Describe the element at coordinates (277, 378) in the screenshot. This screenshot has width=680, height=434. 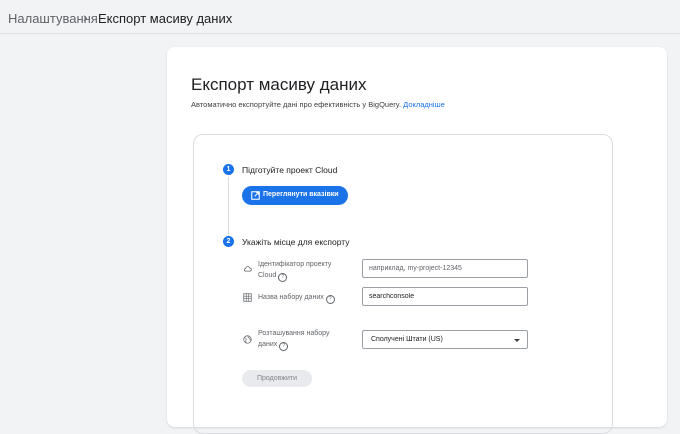
I see `continue-button: Продовжити` at that location.